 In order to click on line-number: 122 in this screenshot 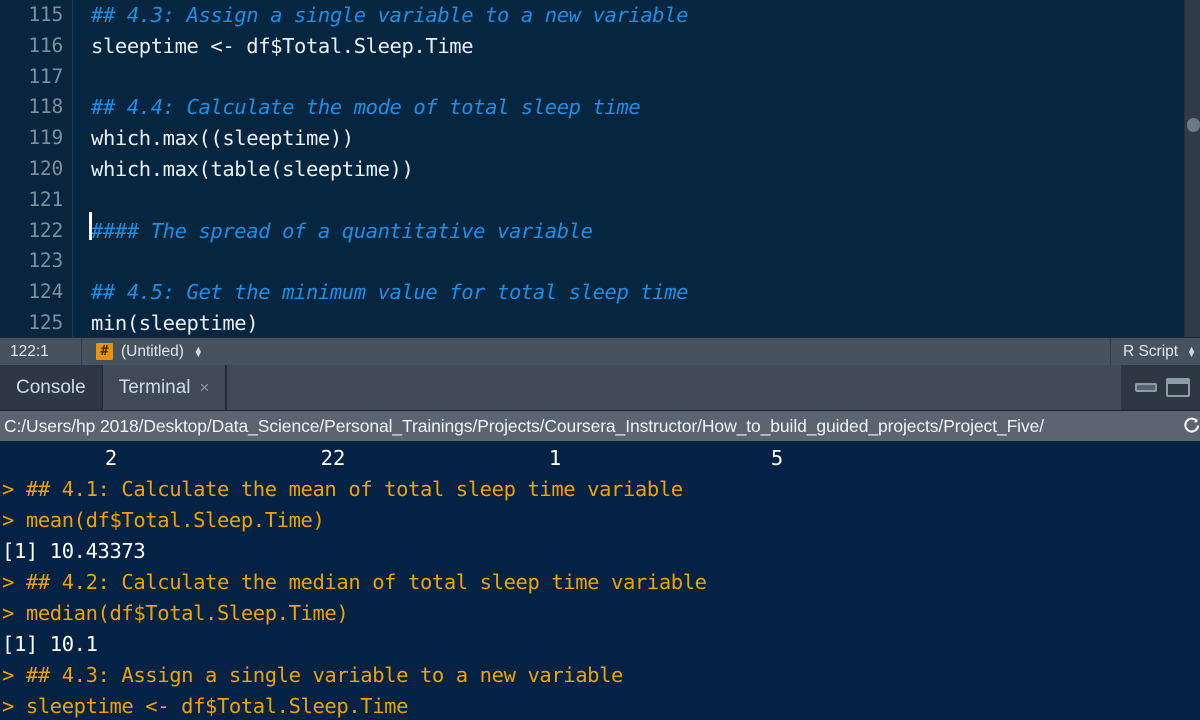, I will do `click(45, 230)`.